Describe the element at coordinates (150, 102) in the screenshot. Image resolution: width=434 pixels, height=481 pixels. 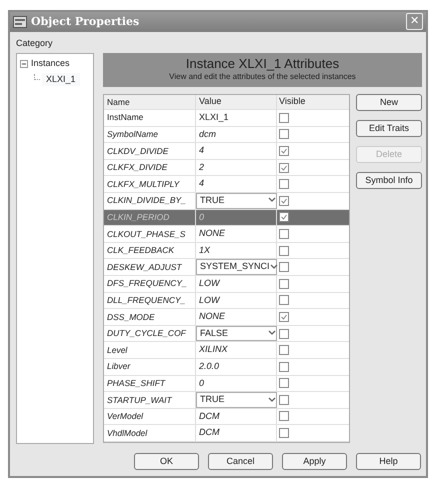
I see `column-header: Name` at that location.